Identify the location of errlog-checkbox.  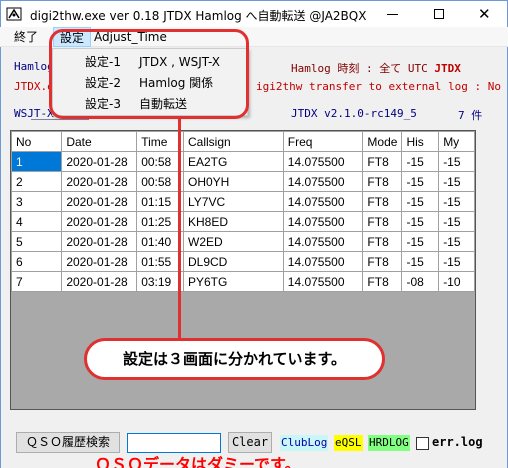
(422, 443).